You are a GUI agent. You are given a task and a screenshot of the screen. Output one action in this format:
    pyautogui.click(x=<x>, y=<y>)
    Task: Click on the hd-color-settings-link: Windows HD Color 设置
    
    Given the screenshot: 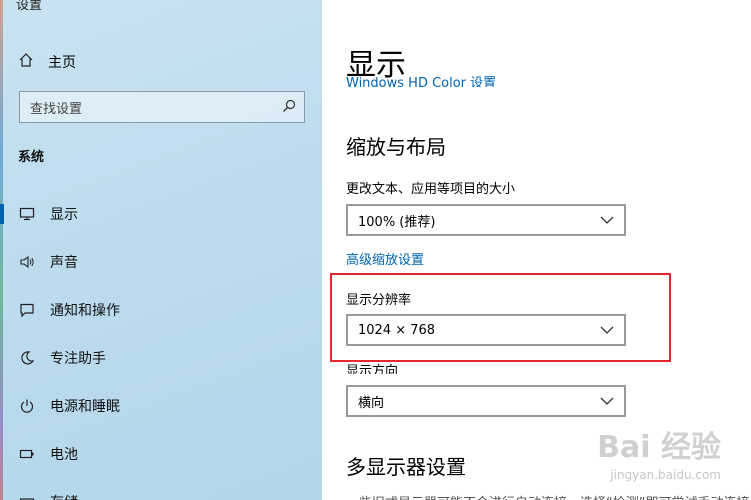 What is the action you would take?
    pyautogui.click(x=421, y=80)
    